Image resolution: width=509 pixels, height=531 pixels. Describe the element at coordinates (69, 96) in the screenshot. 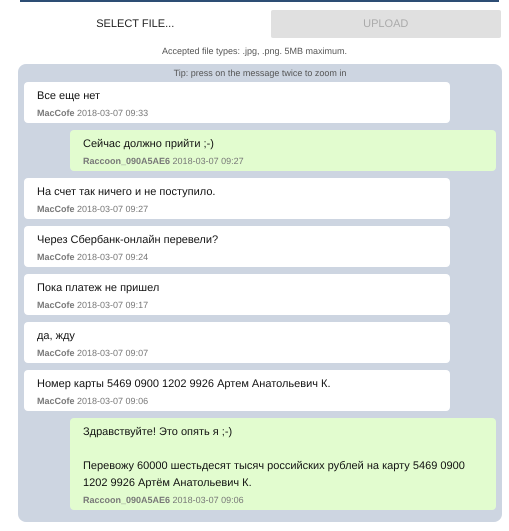

I see `message-text: Все еще нет` at that location.